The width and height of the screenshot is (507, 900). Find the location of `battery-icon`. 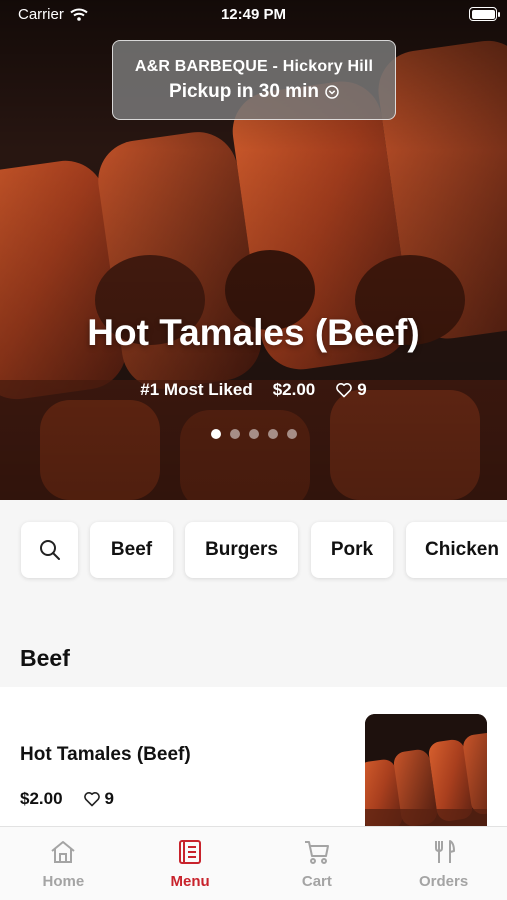

battery-icon is located at coordinates (484, 14).